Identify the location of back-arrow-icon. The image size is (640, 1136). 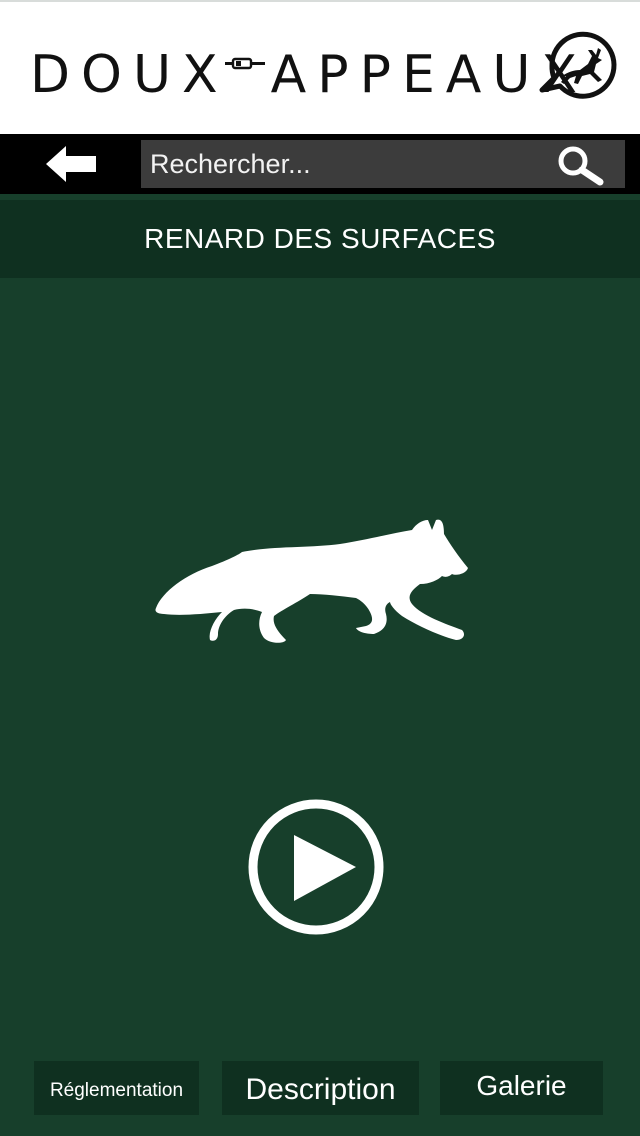
(71, 164).